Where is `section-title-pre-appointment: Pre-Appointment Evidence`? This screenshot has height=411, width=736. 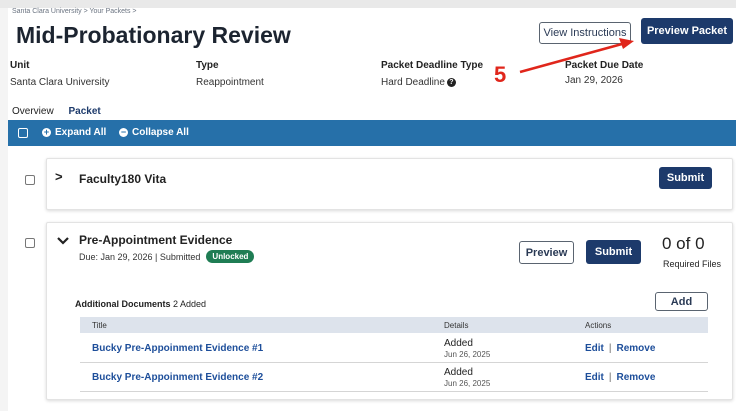
section-title-pre-appointment: Pre-Appointment Evidence is located at coordinates (155, 240).